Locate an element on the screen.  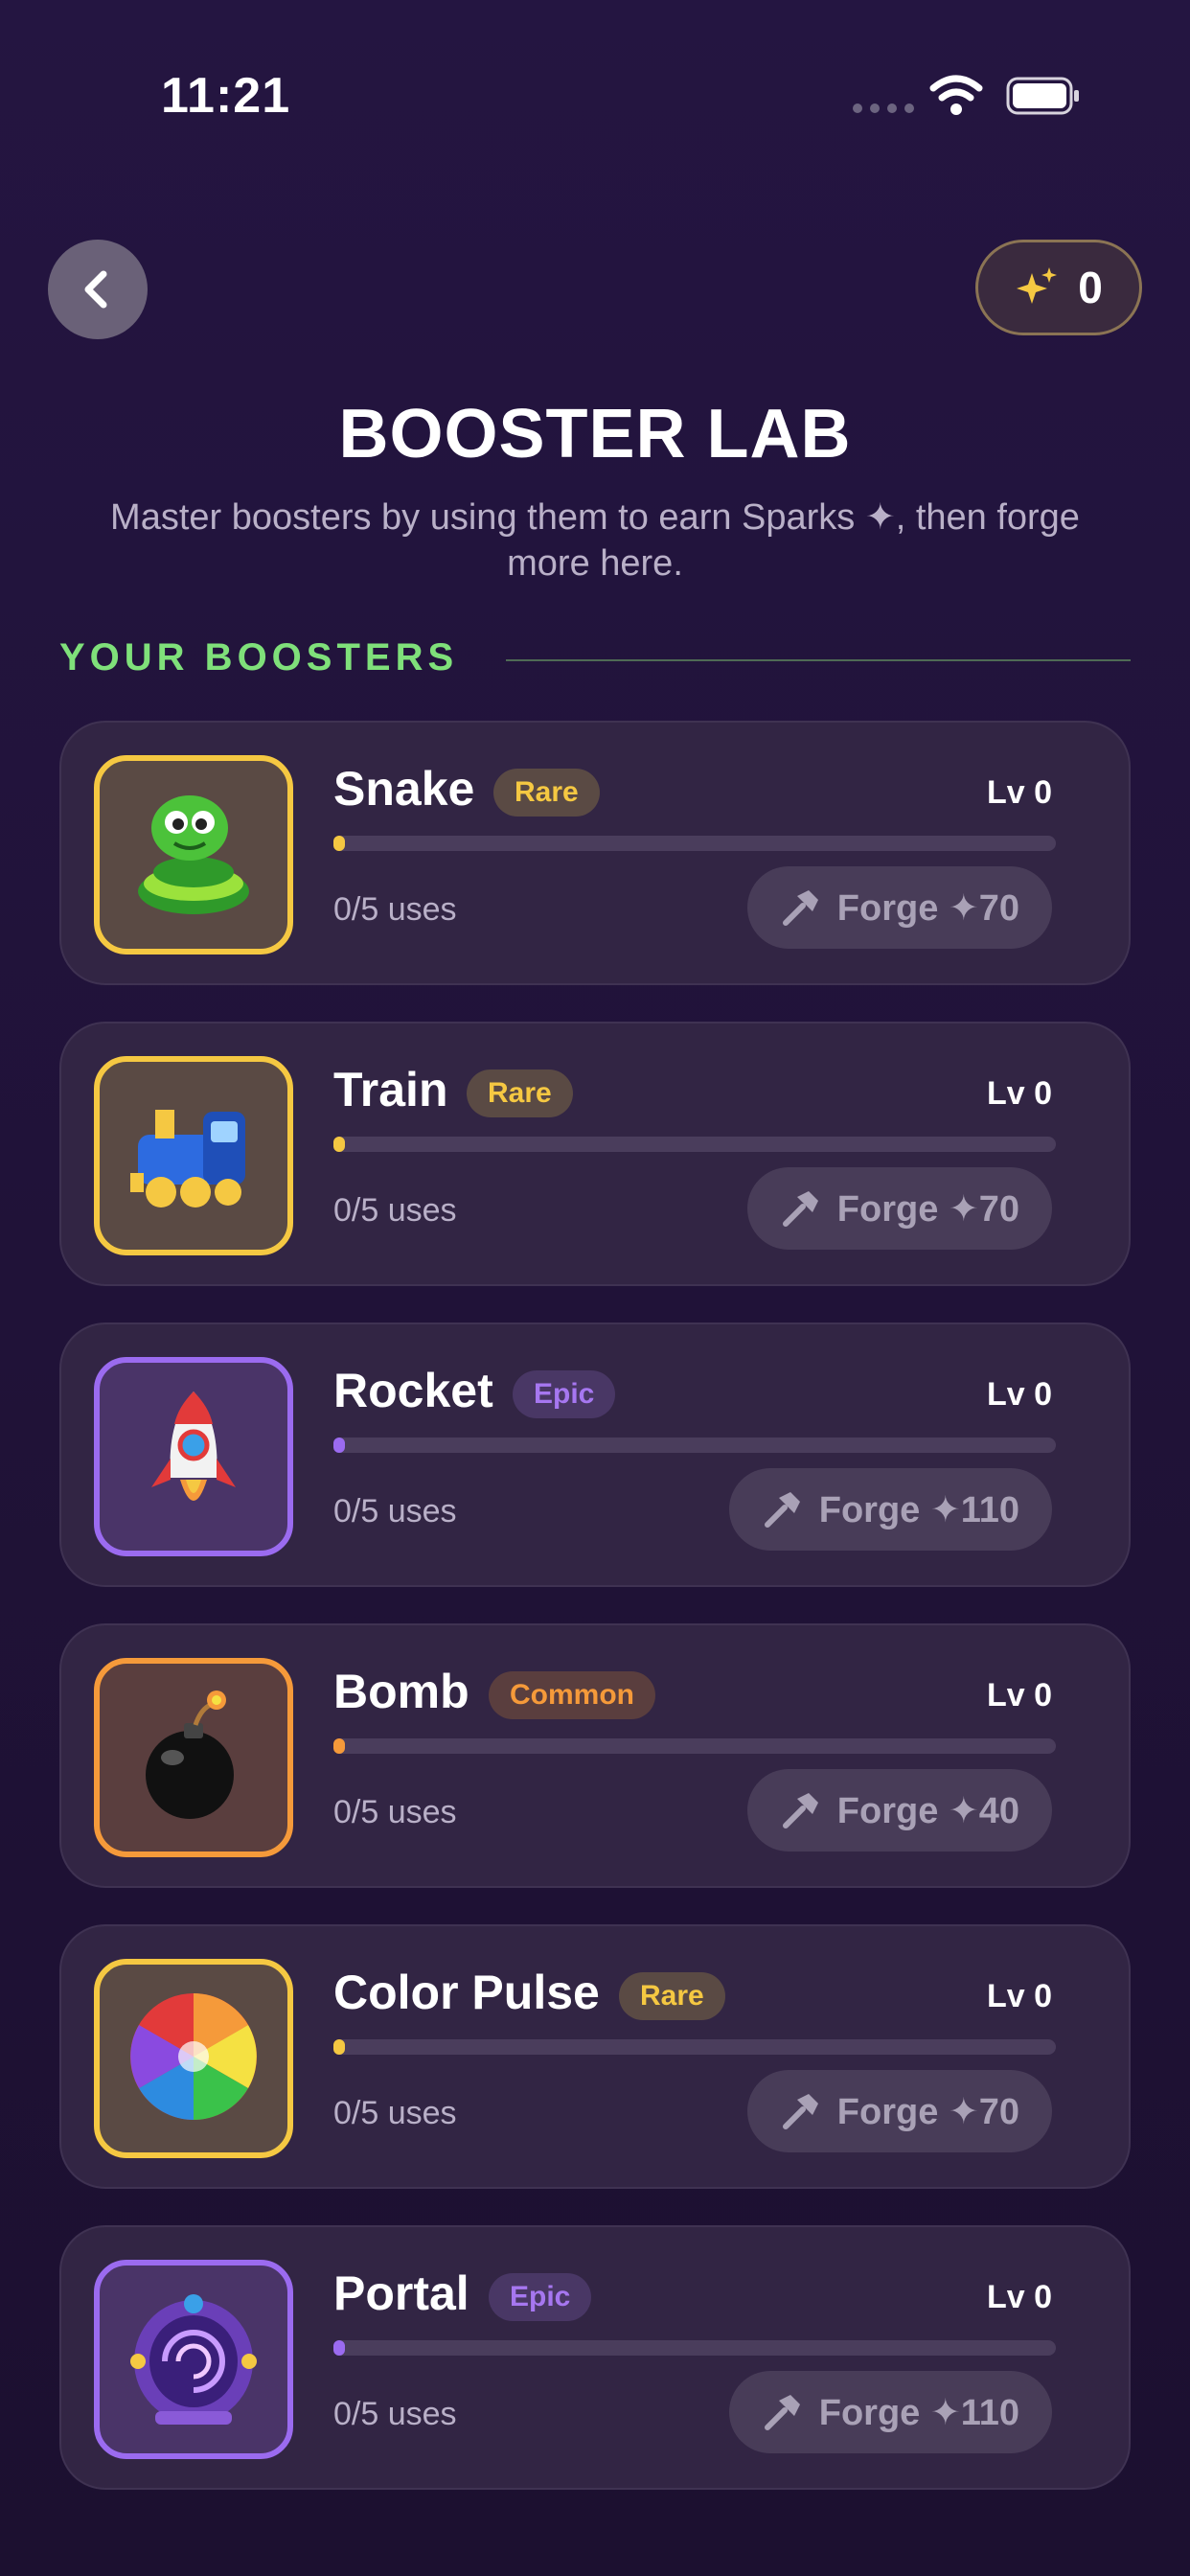
battery-icon is located at coordinates (1042, 96).